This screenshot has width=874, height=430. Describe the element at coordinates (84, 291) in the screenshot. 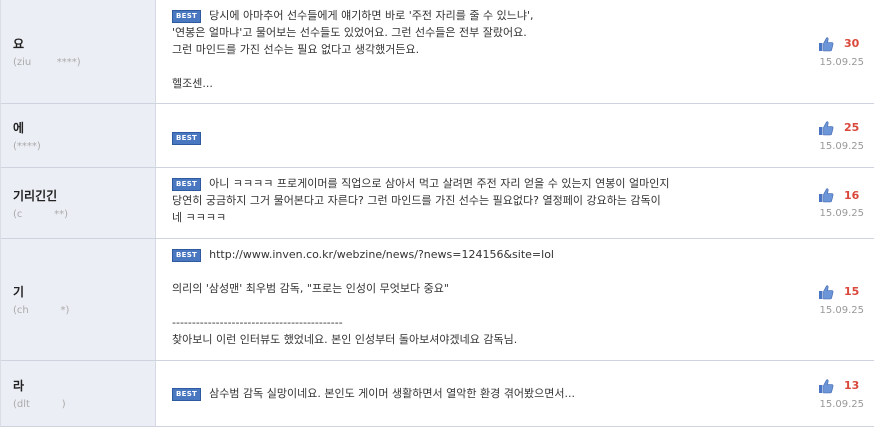

I see `author-nickname: 기` at that location.